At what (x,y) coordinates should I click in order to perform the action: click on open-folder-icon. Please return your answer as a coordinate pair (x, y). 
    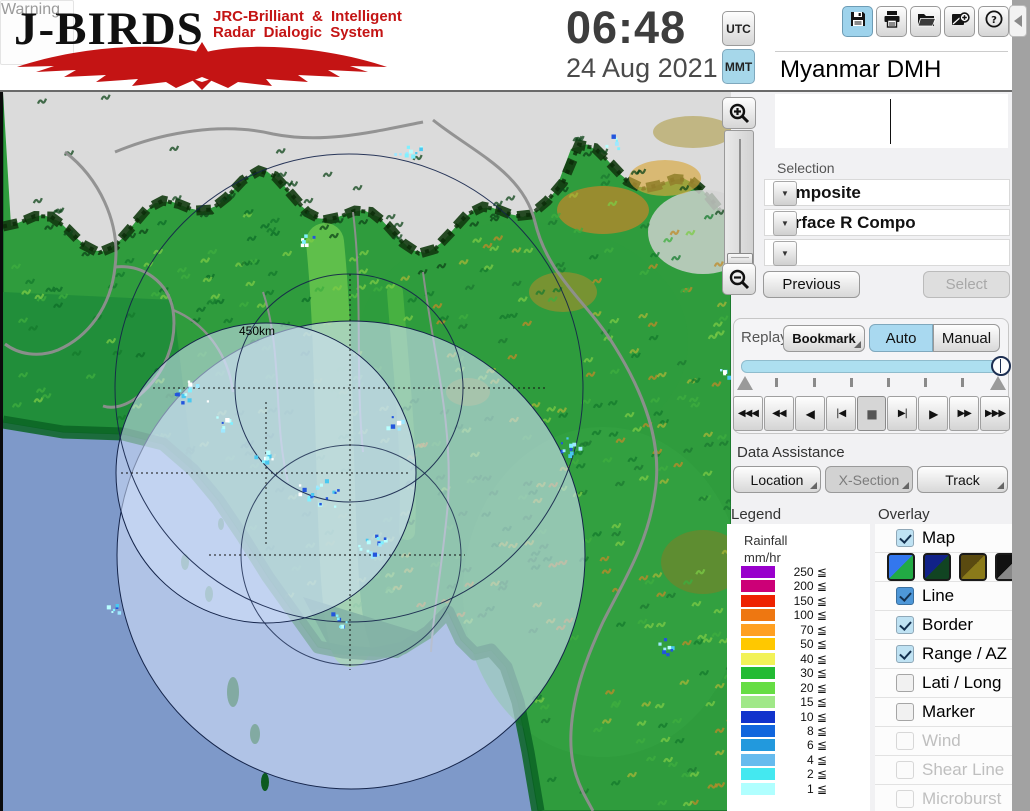
    Looking at the image, I should click on (926, 21).